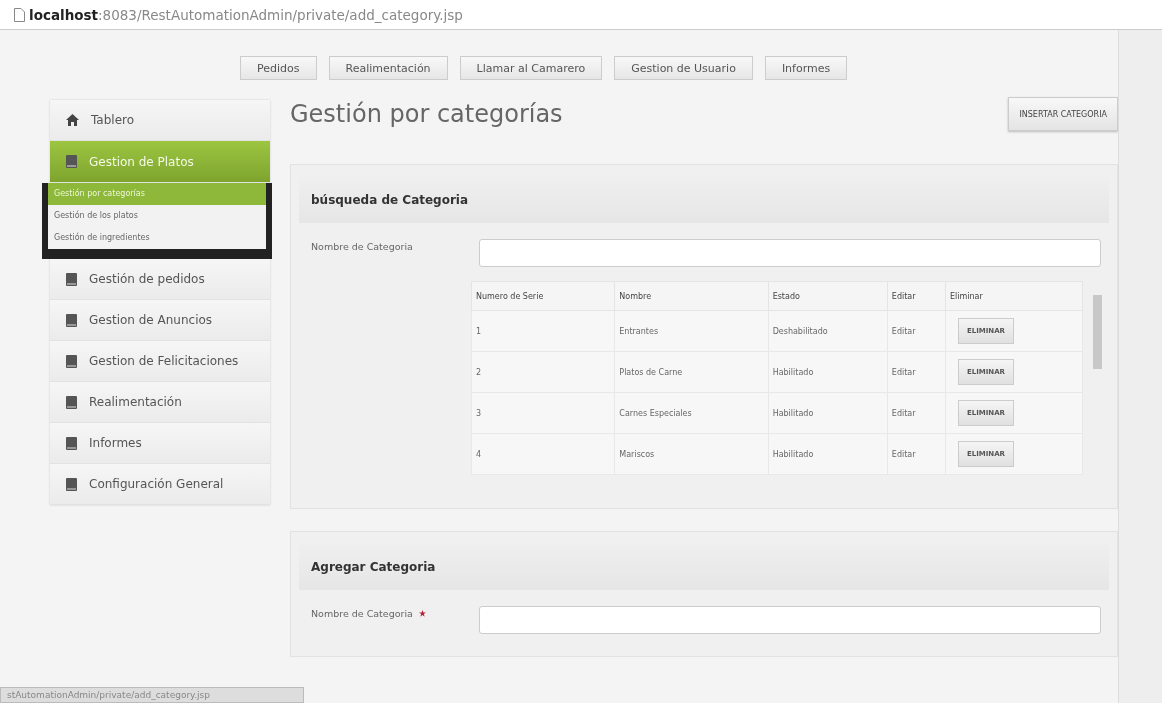  I want to click on column-header: Eliminar, so click(1014, 296).